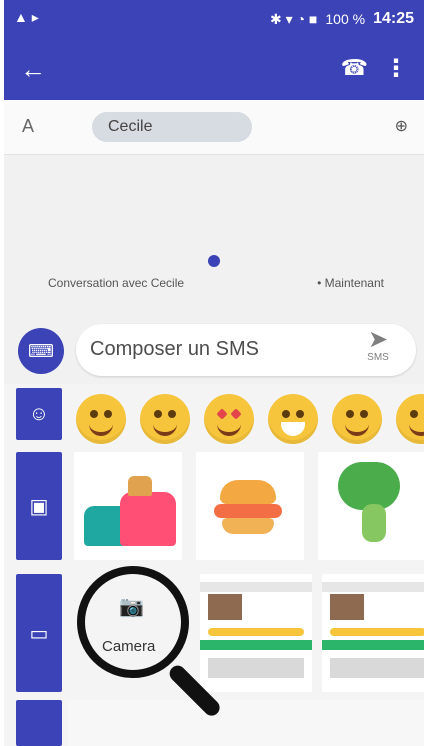 The width and height of the screenshot is (428, 746). Describe the element at coordinates (410, 419) in the screenshot. I see `partial-emoji-icon` at that location.